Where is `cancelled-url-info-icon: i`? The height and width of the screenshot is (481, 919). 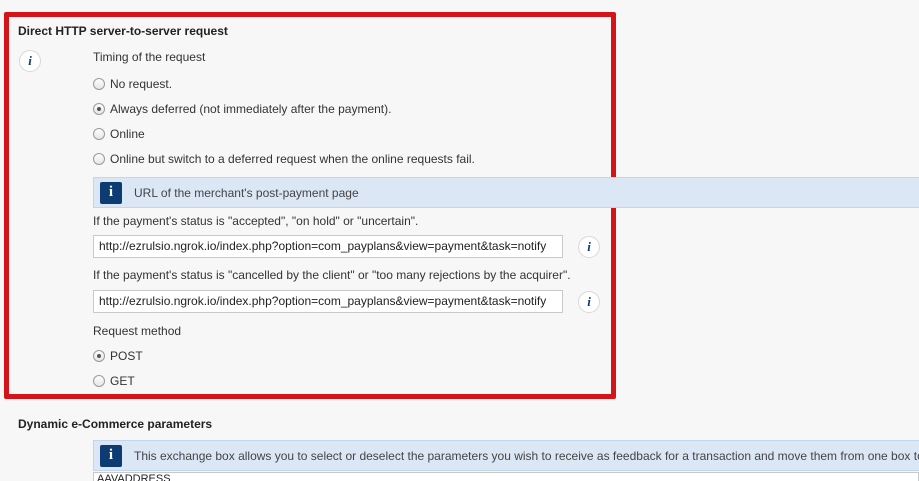
cancelled-url-info-icon: i is located at coordinates (589, 302).